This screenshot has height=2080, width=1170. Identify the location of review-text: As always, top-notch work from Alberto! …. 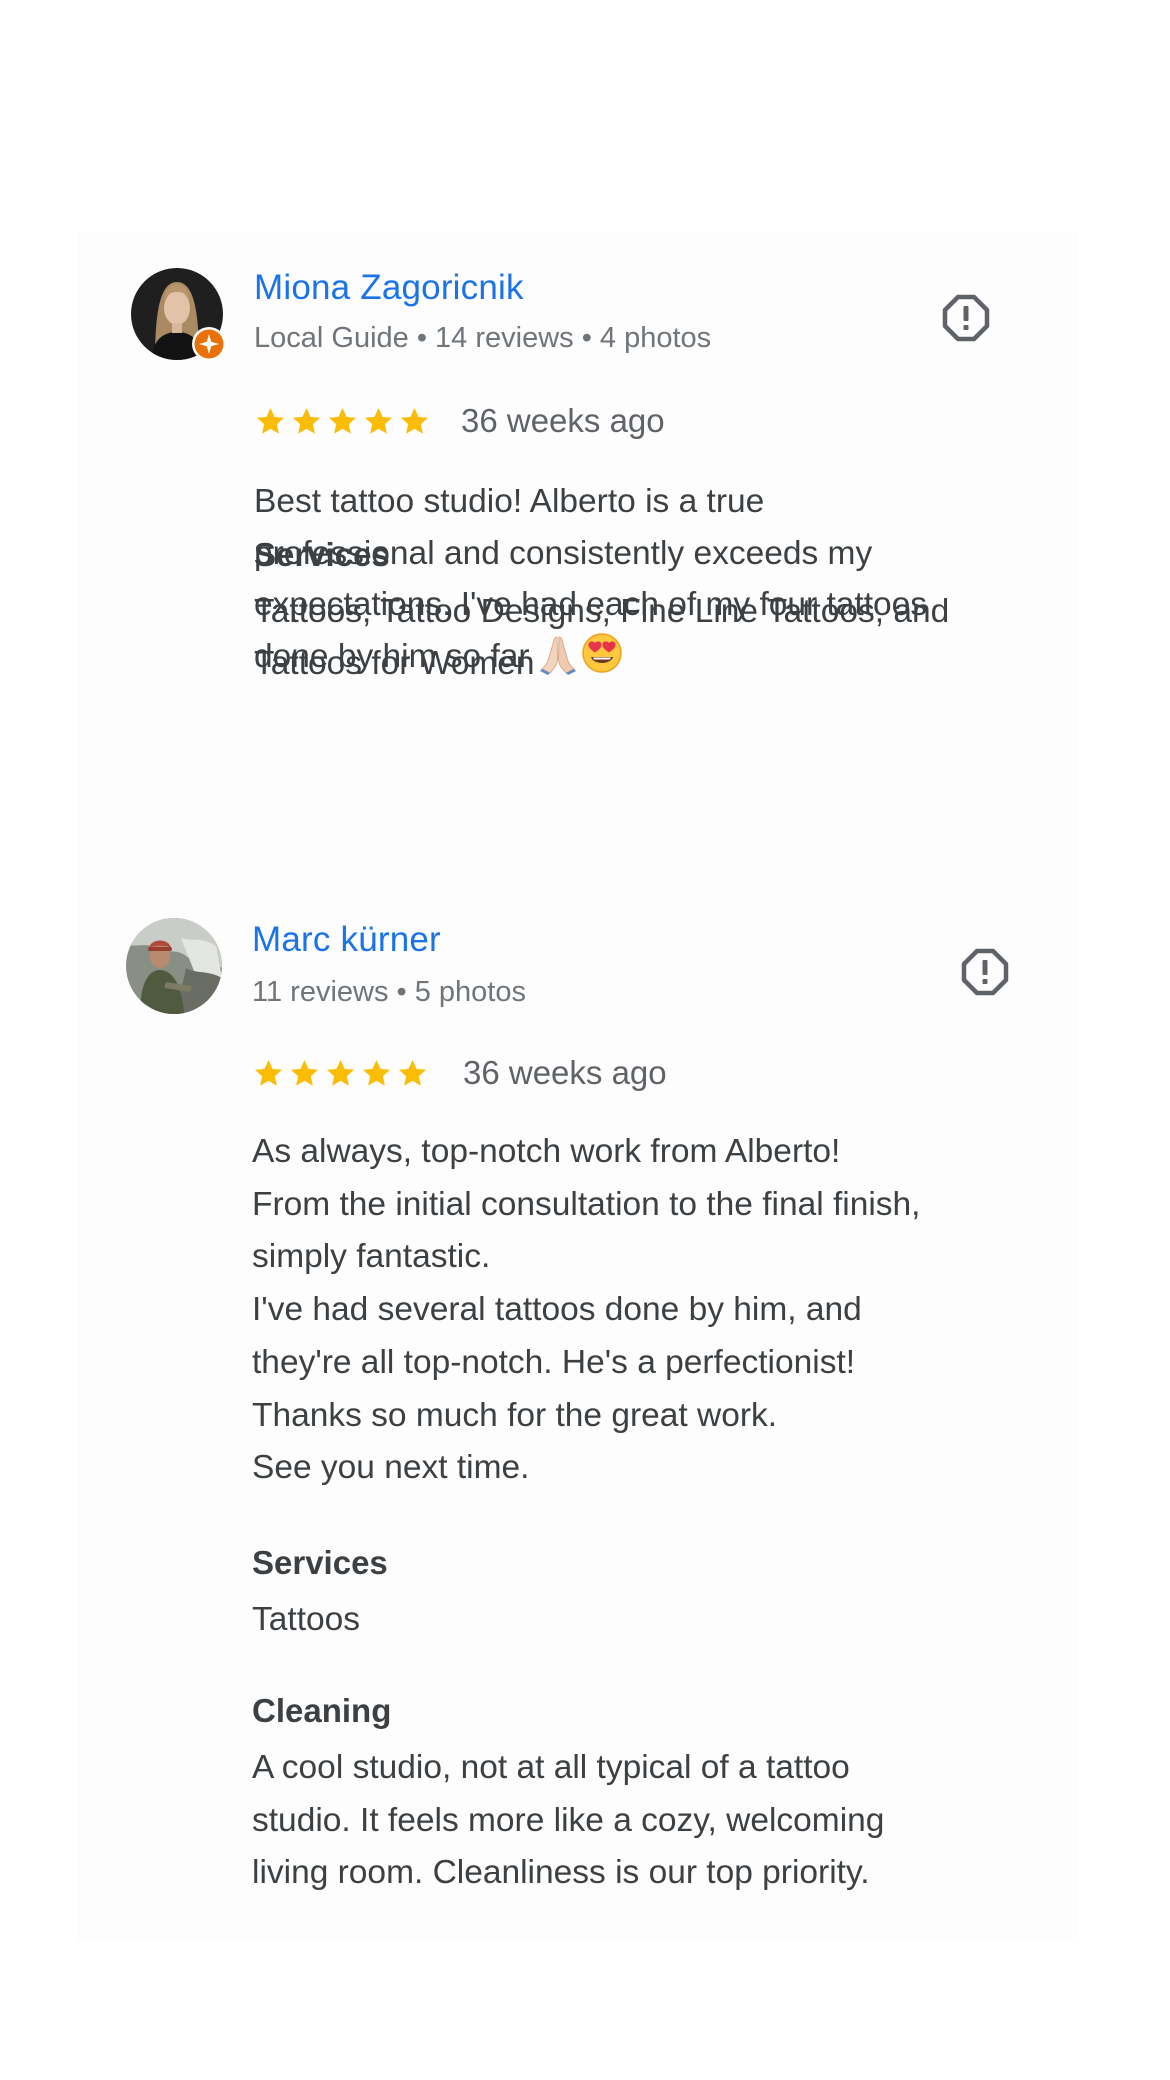
(652, 1310).